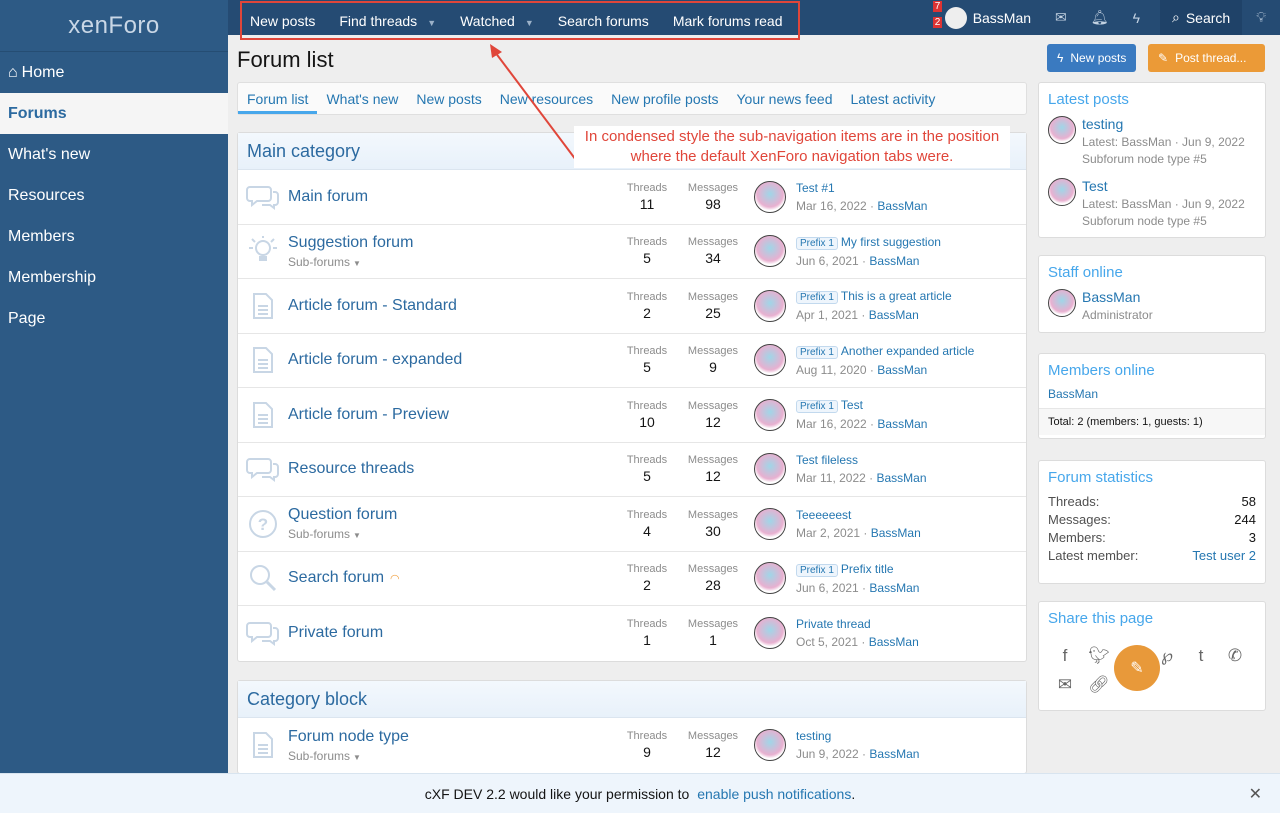 The image size is (1280, 813). I want to click on chevron-down-icon: ▼, so click(431, 23).